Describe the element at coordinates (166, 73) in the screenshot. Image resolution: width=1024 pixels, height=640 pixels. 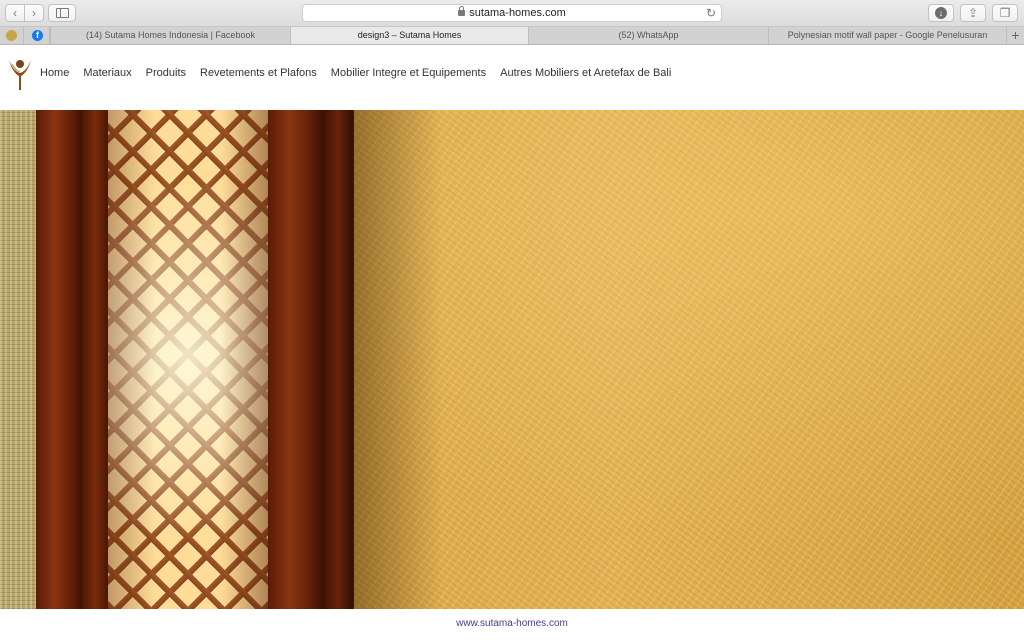
I see `menu-item-produits: Produits` at that location.